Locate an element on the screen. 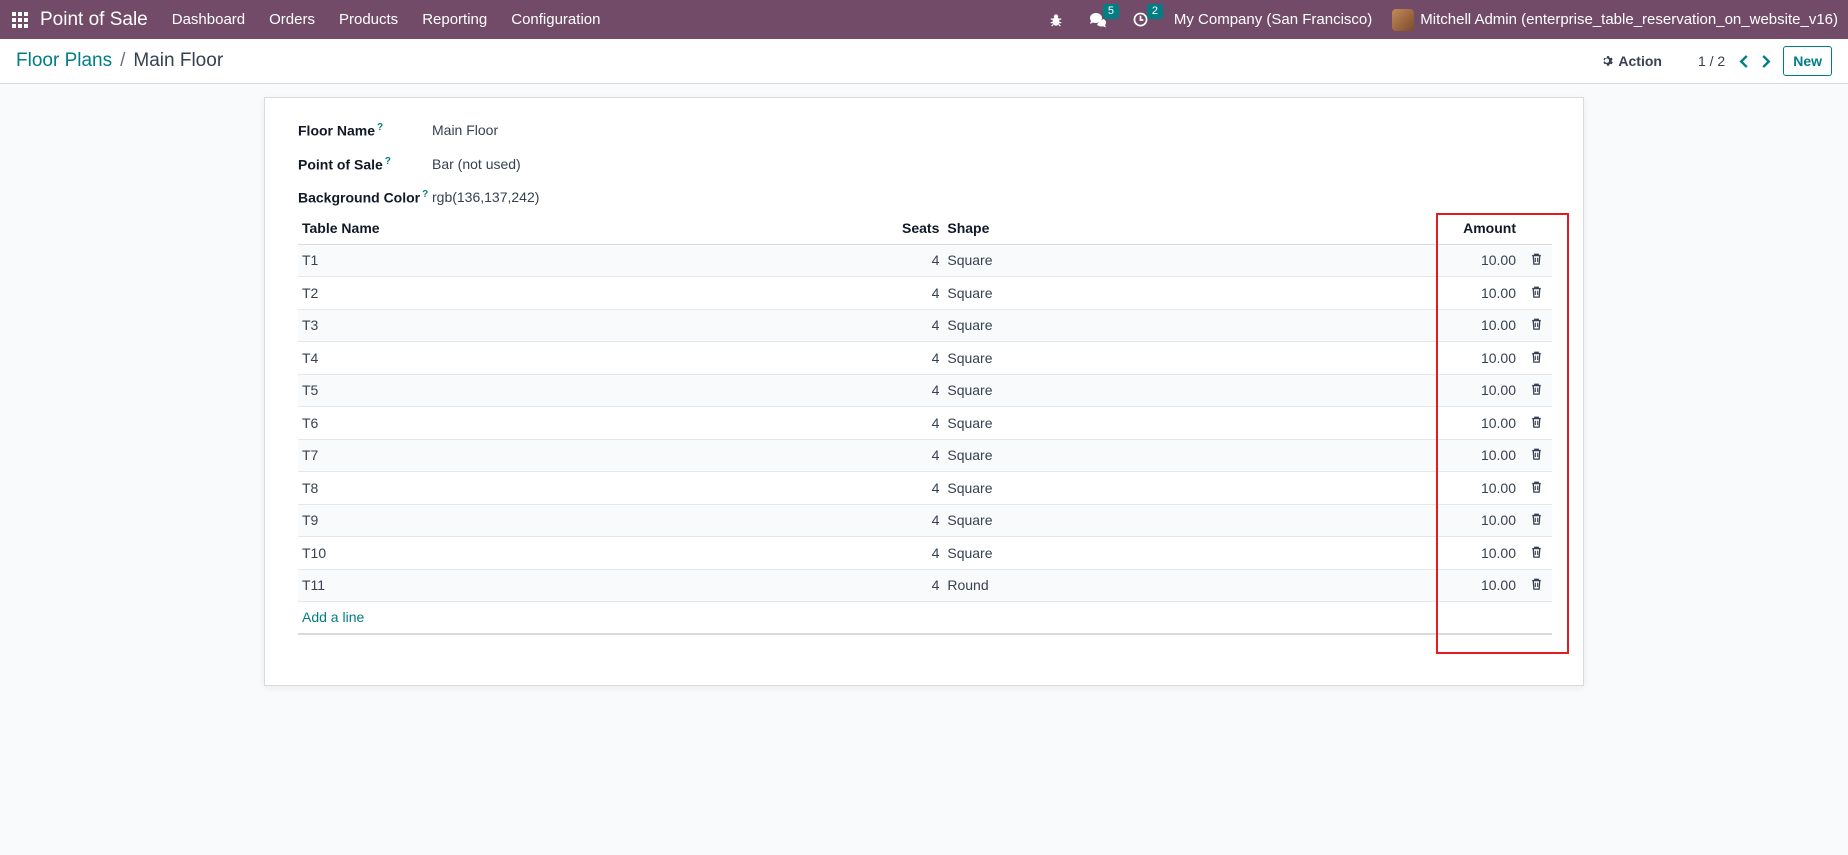 This screenshot has height=855, width=1848. cell-delete is located at coordinates (1536, 585).